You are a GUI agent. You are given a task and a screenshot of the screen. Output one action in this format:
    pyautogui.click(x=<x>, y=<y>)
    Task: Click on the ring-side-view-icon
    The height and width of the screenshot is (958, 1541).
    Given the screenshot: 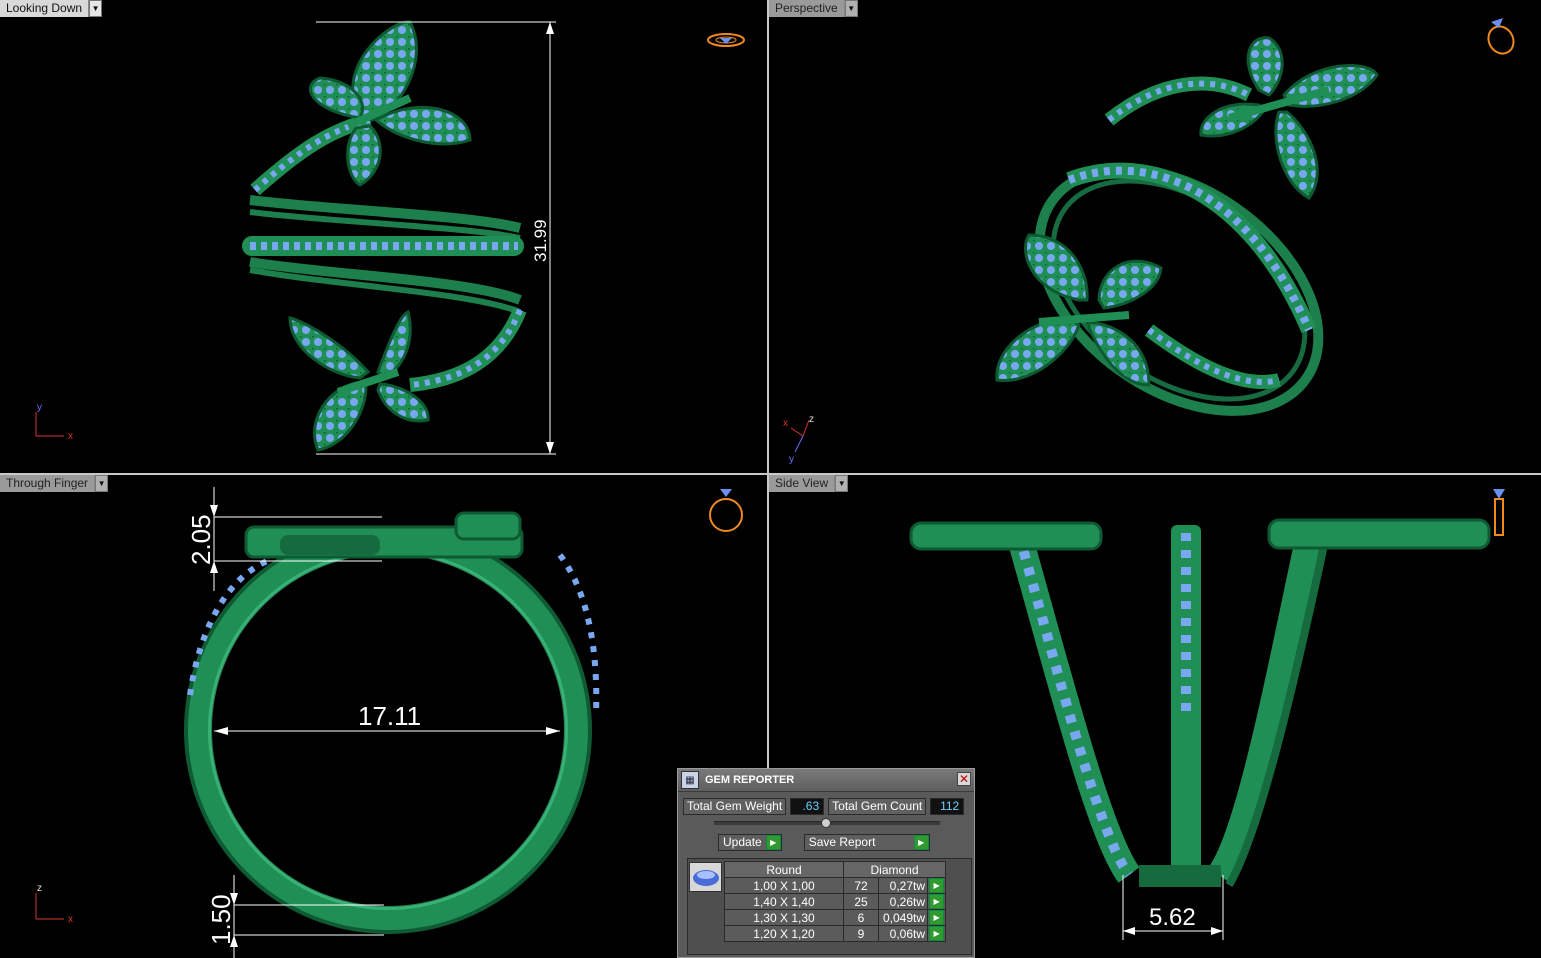 What is the action you would take?
    pyautogui.click(x=1499, y=512)
    